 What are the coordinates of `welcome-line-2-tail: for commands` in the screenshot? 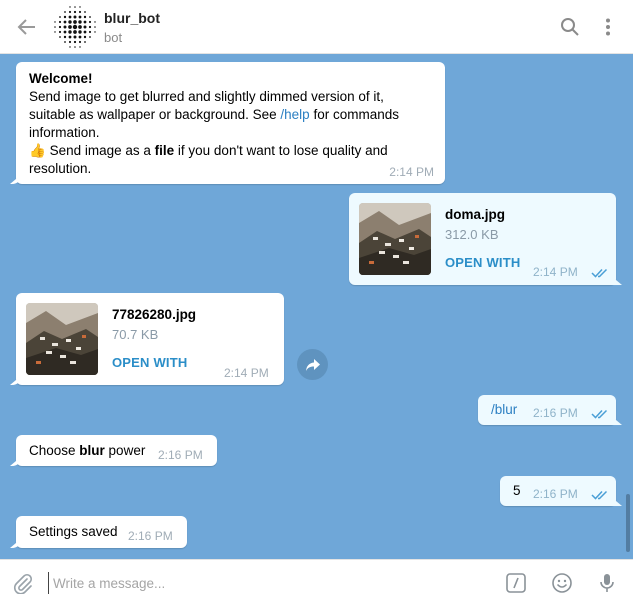 It's located at (354, 114).